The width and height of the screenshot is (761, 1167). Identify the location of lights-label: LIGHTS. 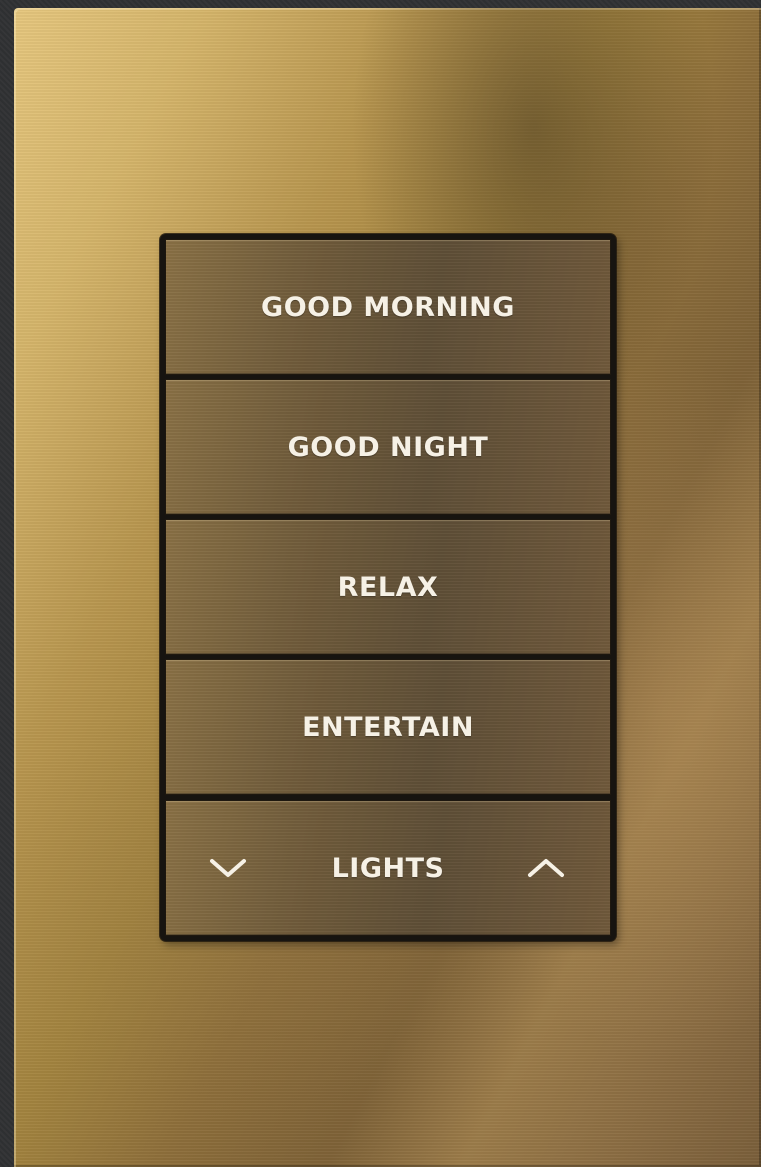
(388, 868).